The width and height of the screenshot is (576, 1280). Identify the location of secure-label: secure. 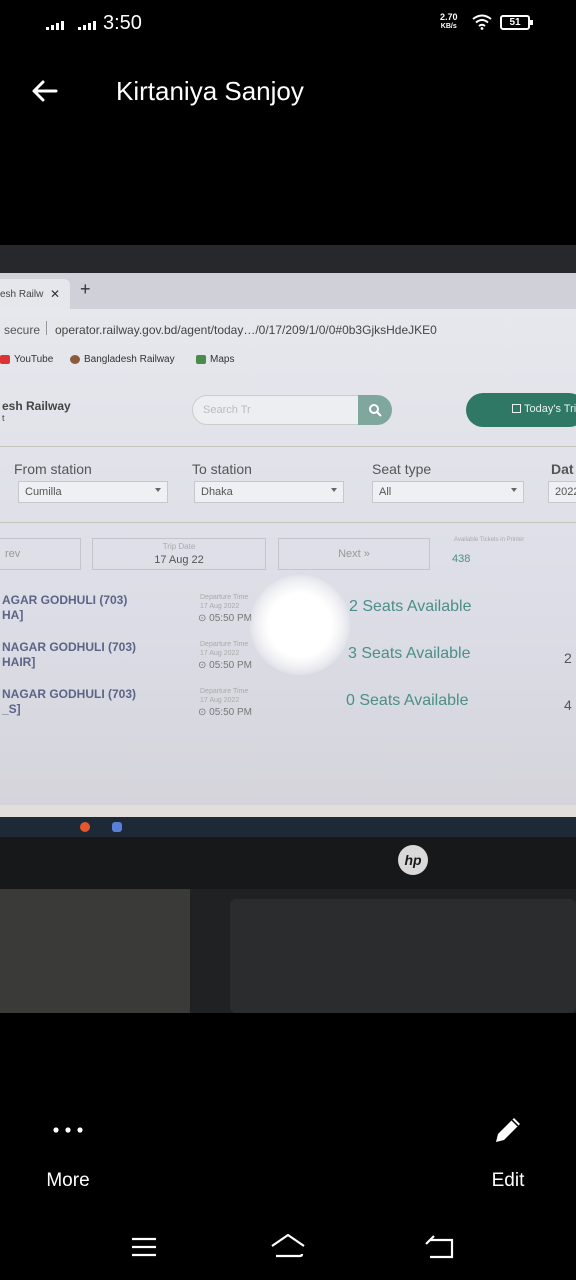
(22, 330).